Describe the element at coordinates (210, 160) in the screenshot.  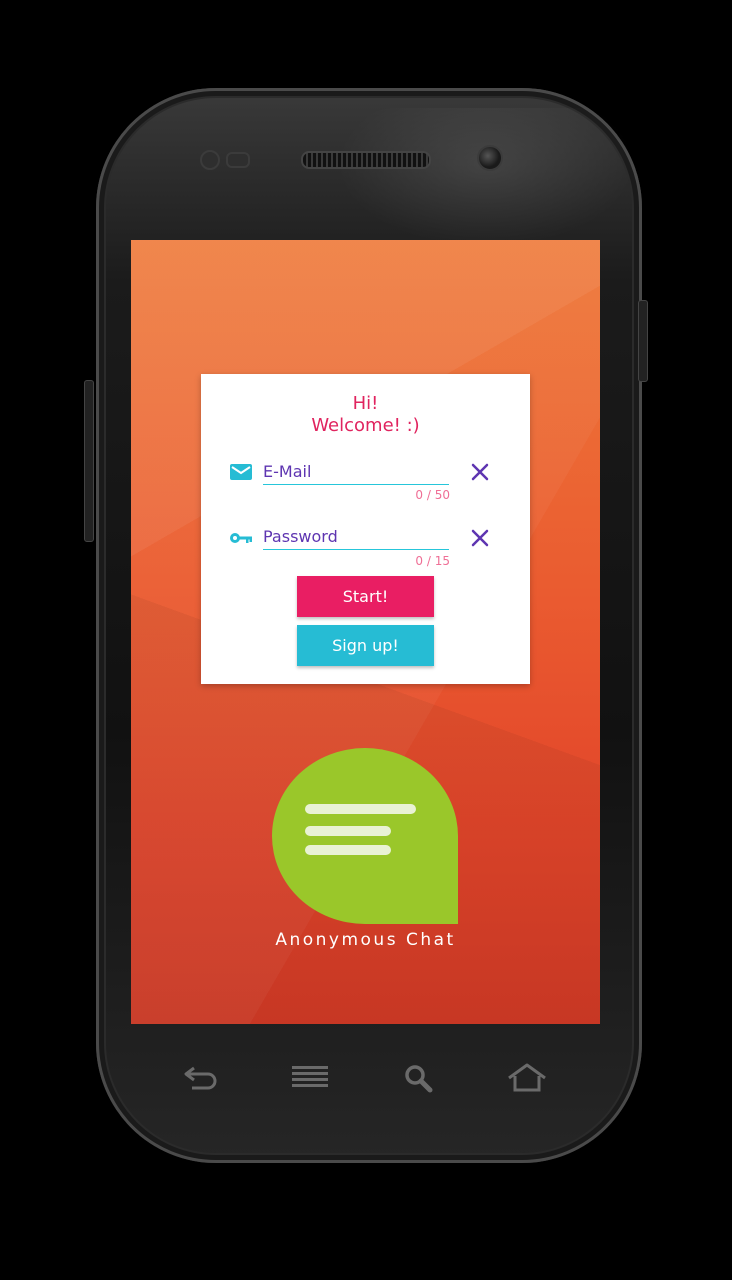
I see `proximity-sensor` at that location.